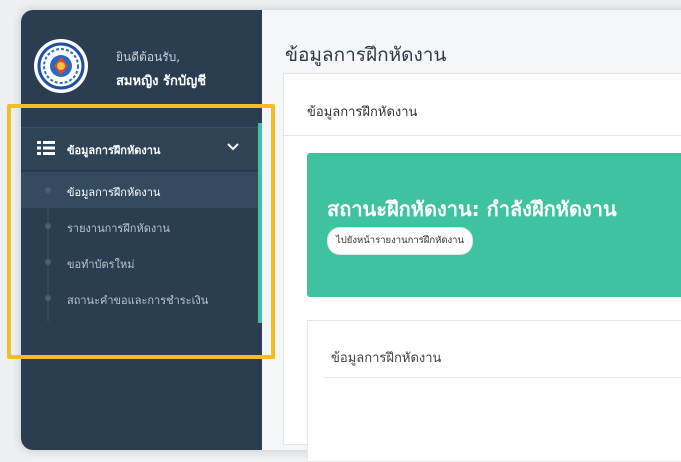 This screenshot has width=681, height=462. What do you see at coordinates (114, 192) in the screenshot?
I see `sidebar-item-label: ข้อมูลการฝึกหัดงาน` at bounding box center [114, 192].